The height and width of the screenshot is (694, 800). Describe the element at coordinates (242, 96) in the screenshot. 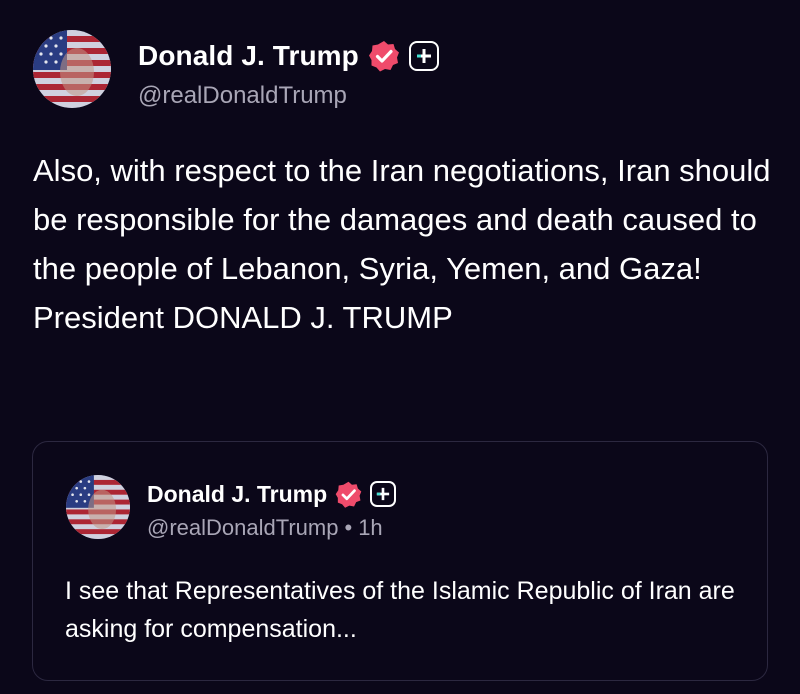

I see `author-handle: @realDonaldTrump` at that location.